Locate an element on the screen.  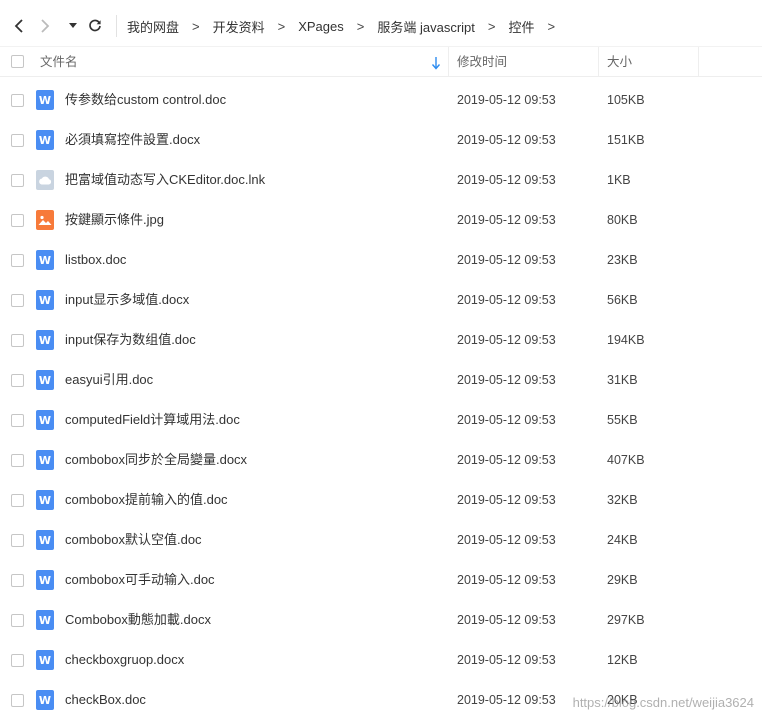
watermark: https://blog.csdn.net/weijia3624 is located at coordinates (663, 702).